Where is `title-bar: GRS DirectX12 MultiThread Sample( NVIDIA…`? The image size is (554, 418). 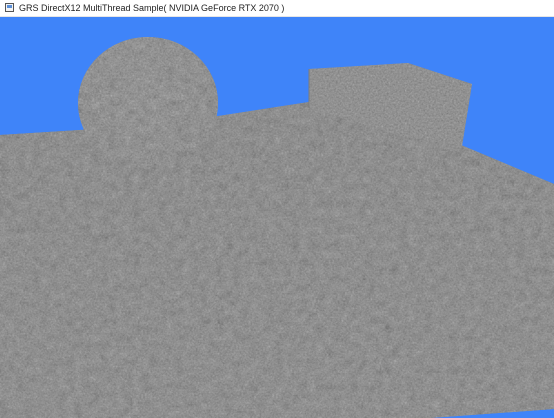 title-bar: GRS DirectX12 MultiThread Sample( NVIDIA… is located at coordinates (277, 8).